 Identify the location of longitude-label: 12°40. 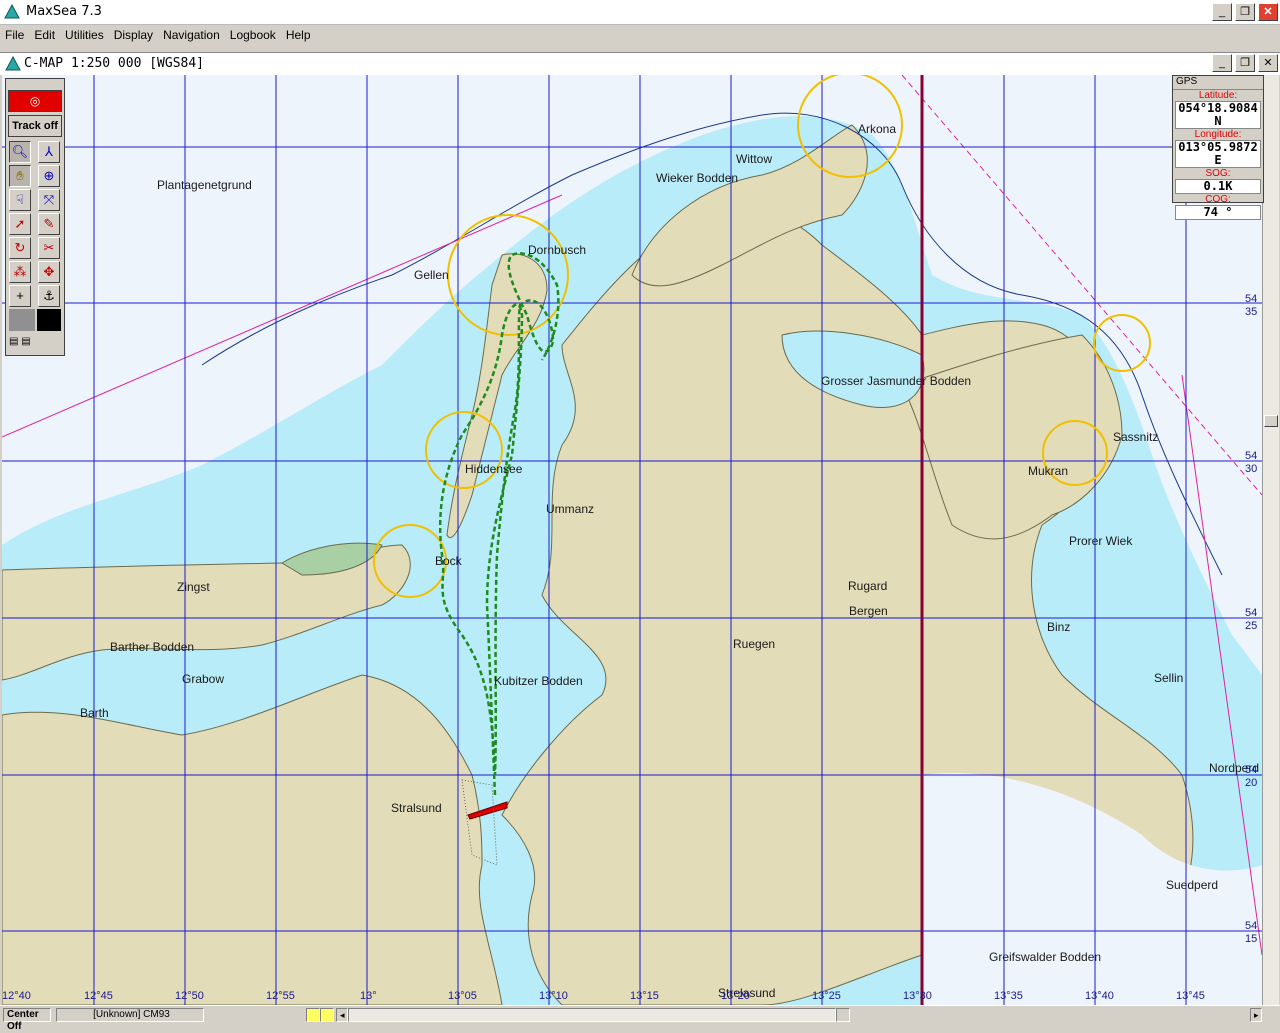
(16, 996).